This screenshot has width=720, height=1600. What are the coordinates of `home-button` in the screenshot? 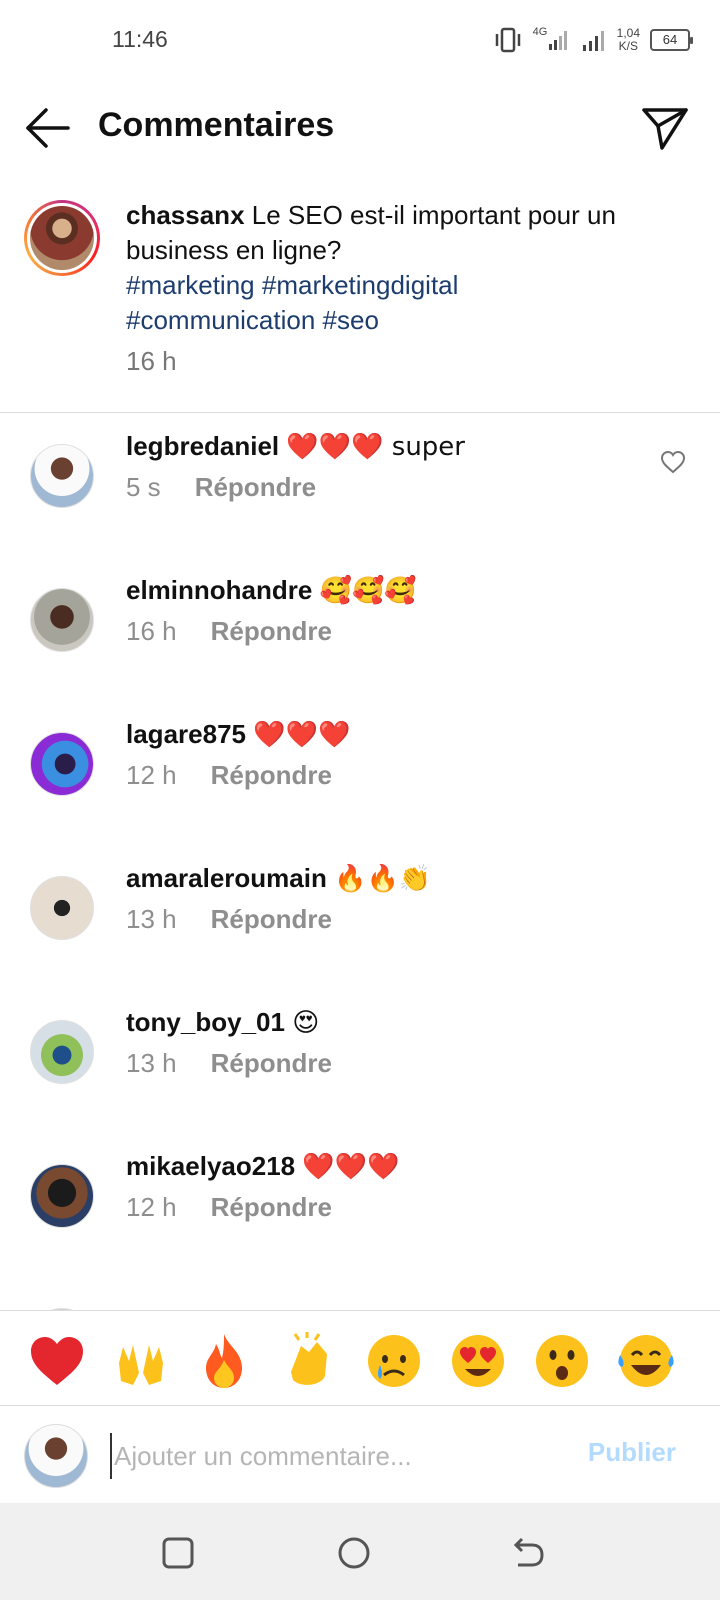 It's located at (354, 1553).